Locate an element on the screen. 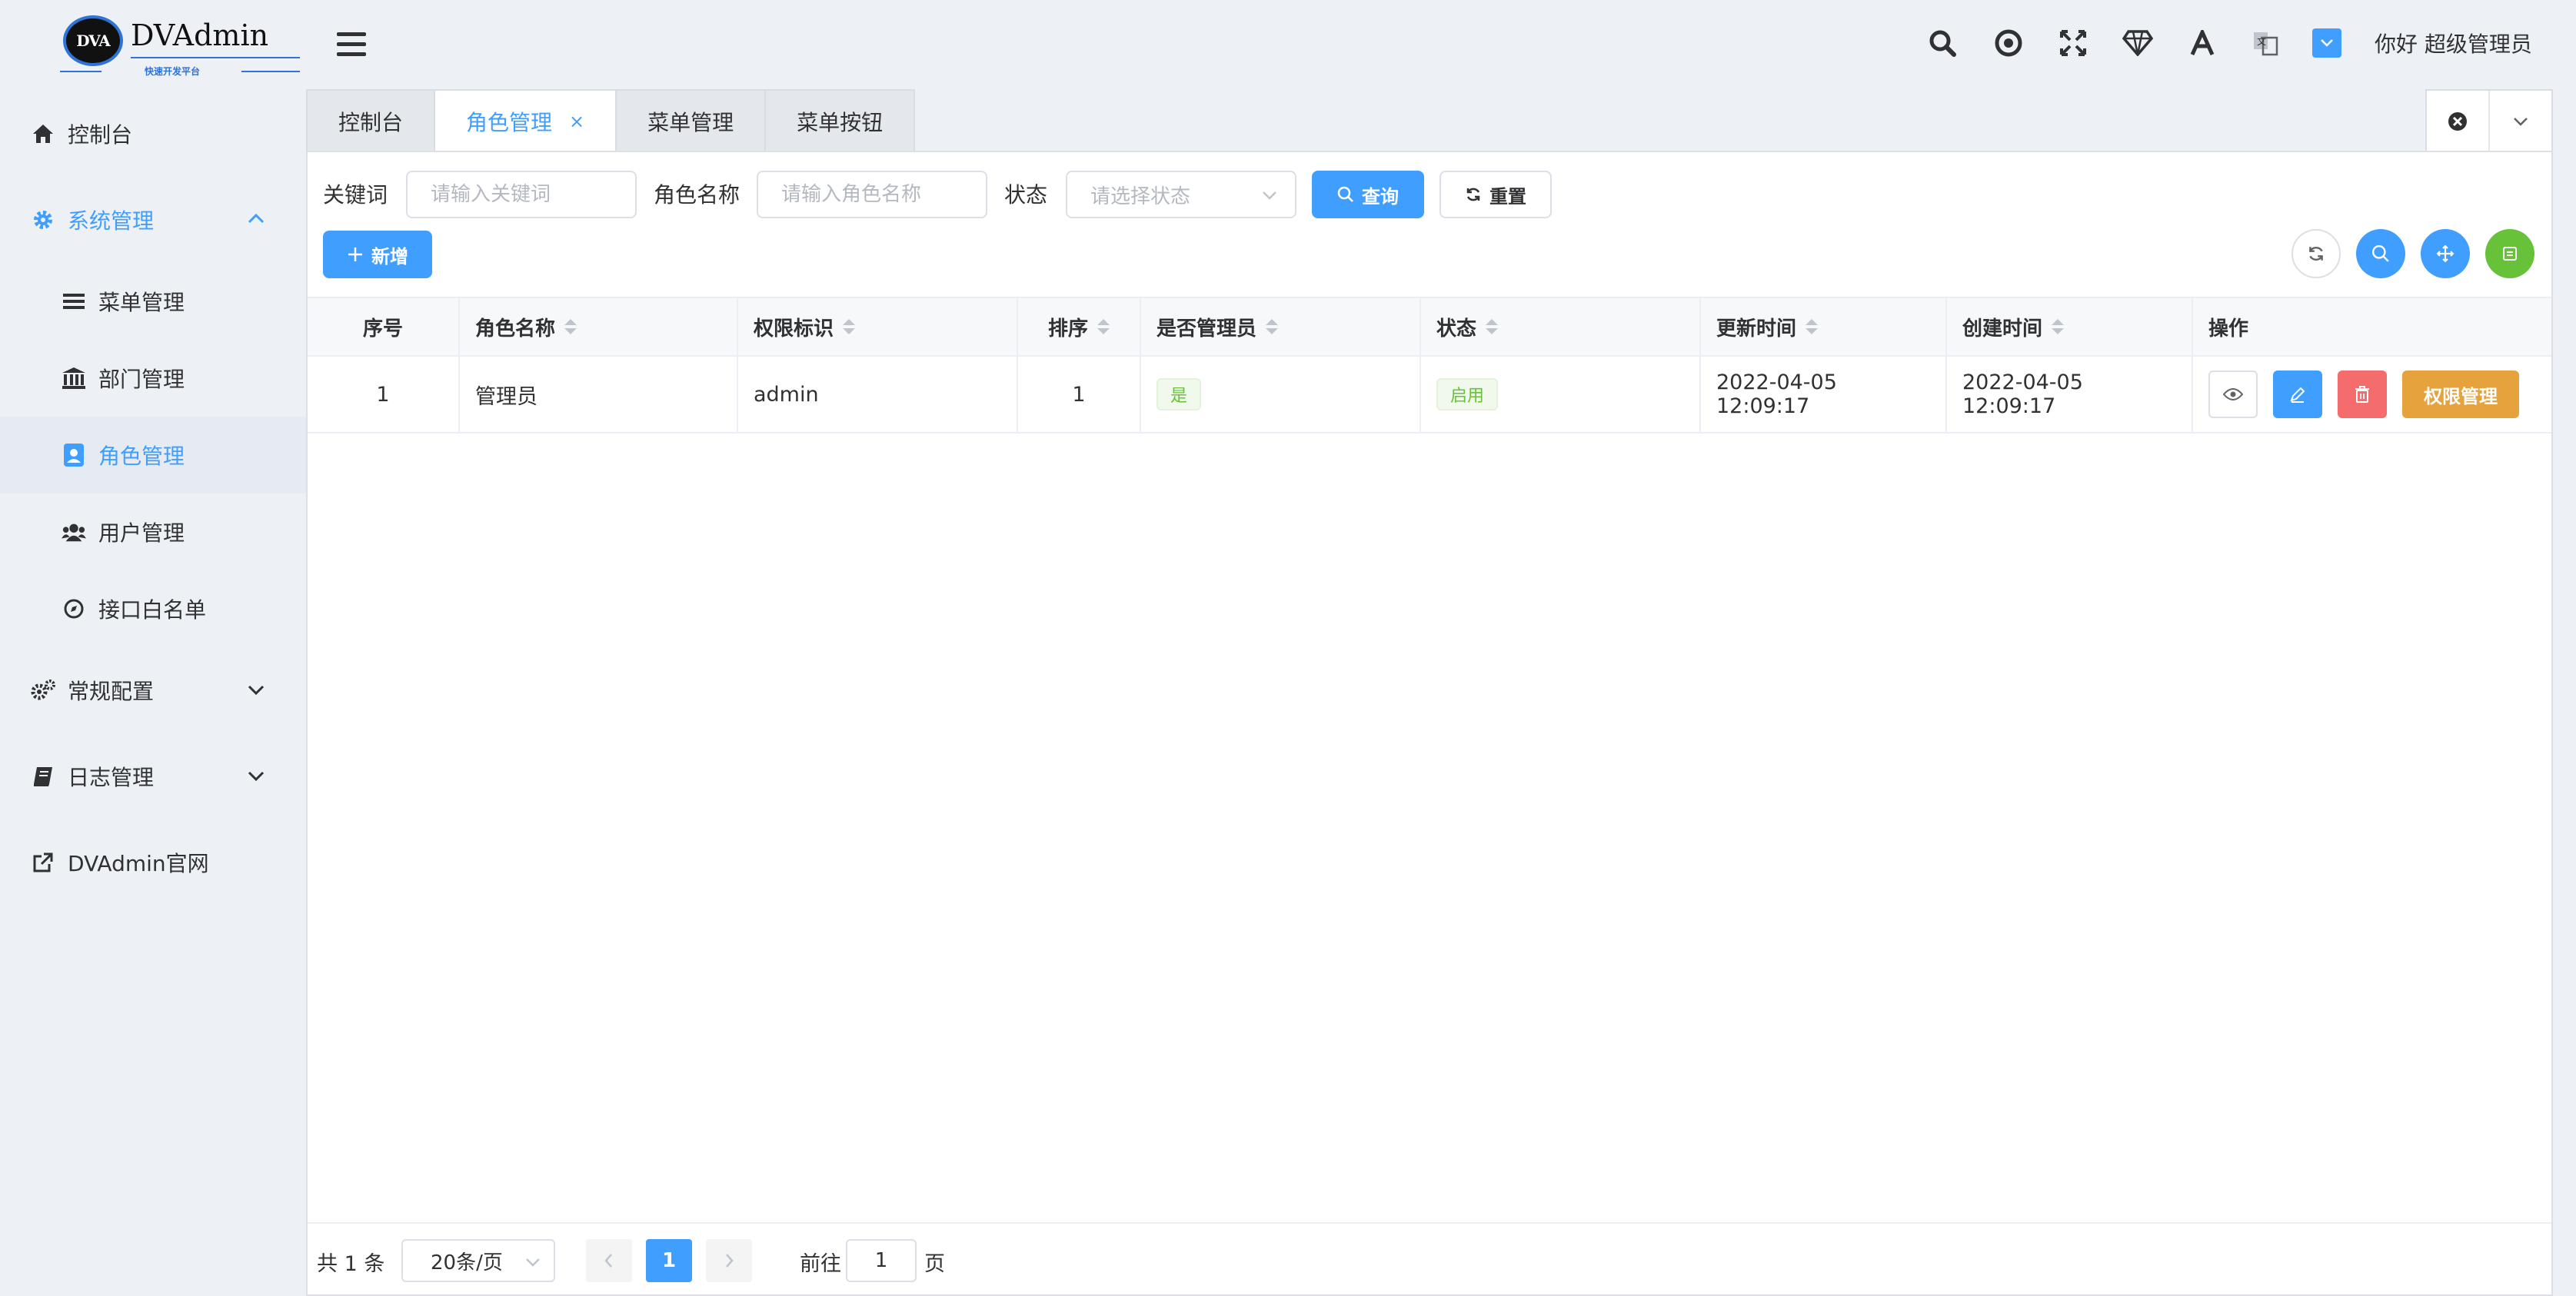 Image resolution: width=2576 pixels, height=1296 pixels. sidebar-item-user-manage: 用户管理 is located at coordinates (153, 531).